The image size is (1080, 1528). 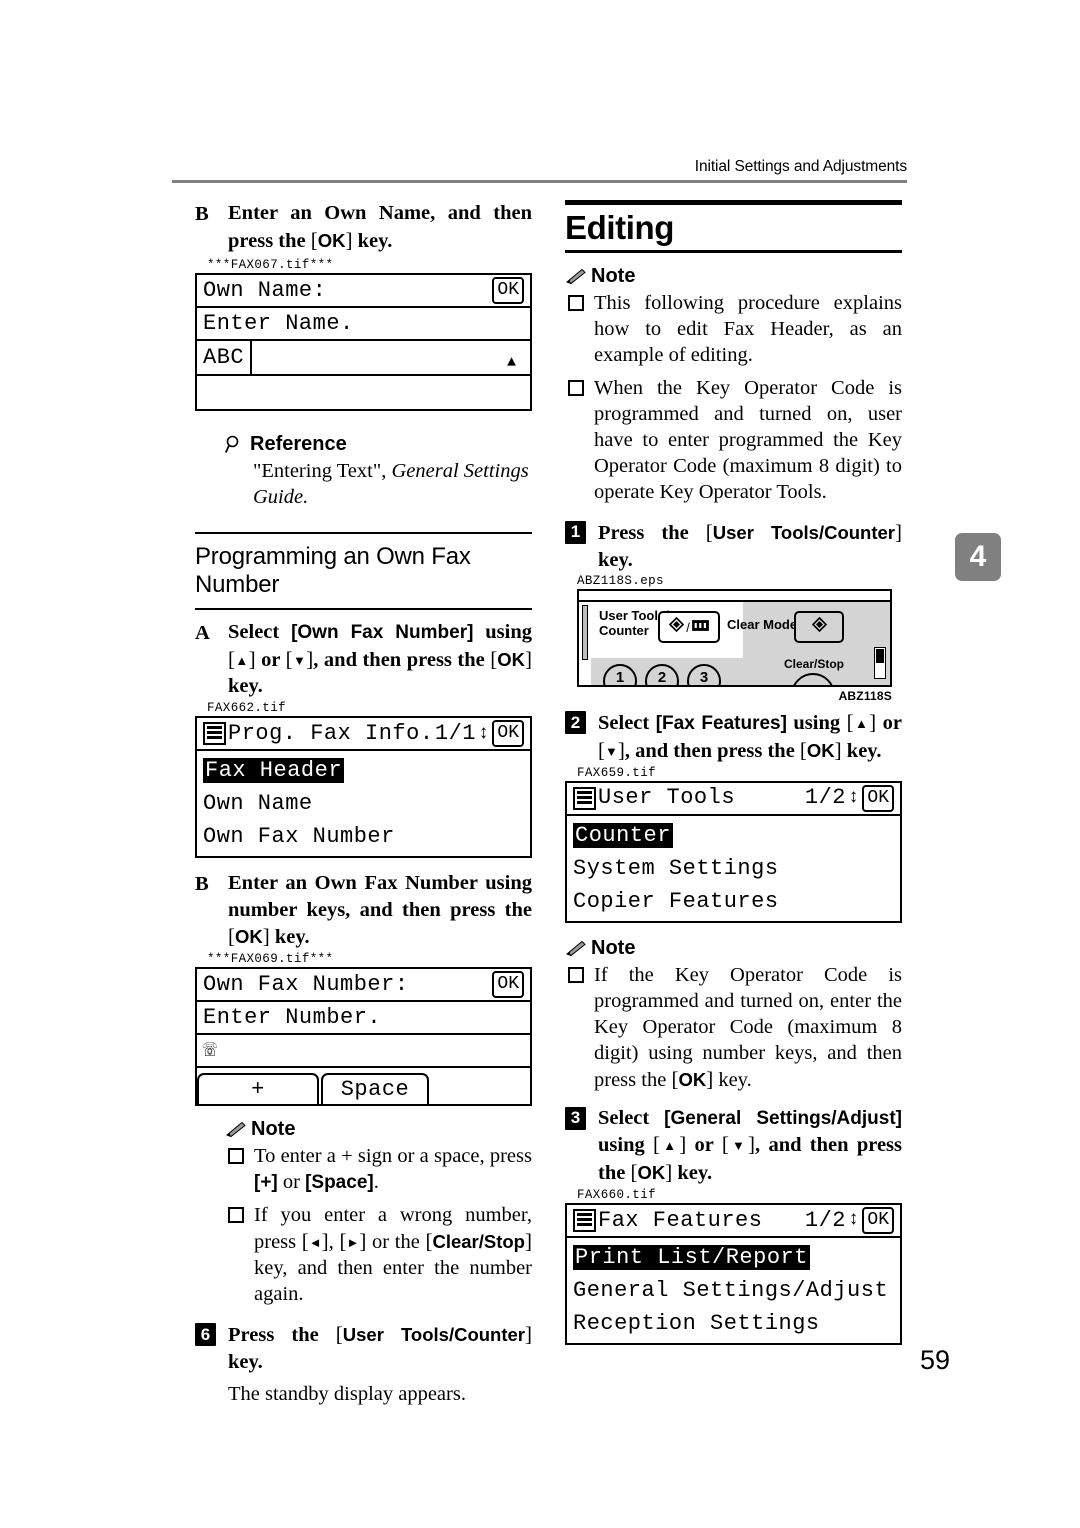 I want to click on pencil-icon, so click(x=575, y=948).